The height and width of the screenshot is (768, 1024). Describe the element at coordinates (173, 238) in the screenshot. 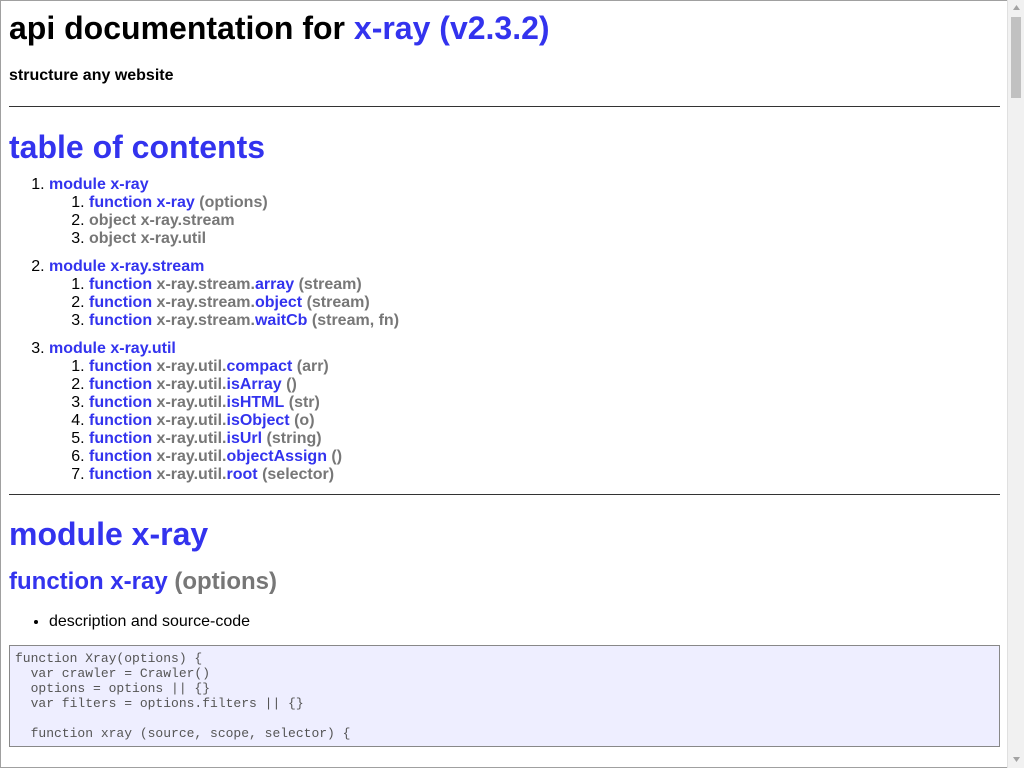

I see `toc-entry-namespace: x-ray.util` at that location.